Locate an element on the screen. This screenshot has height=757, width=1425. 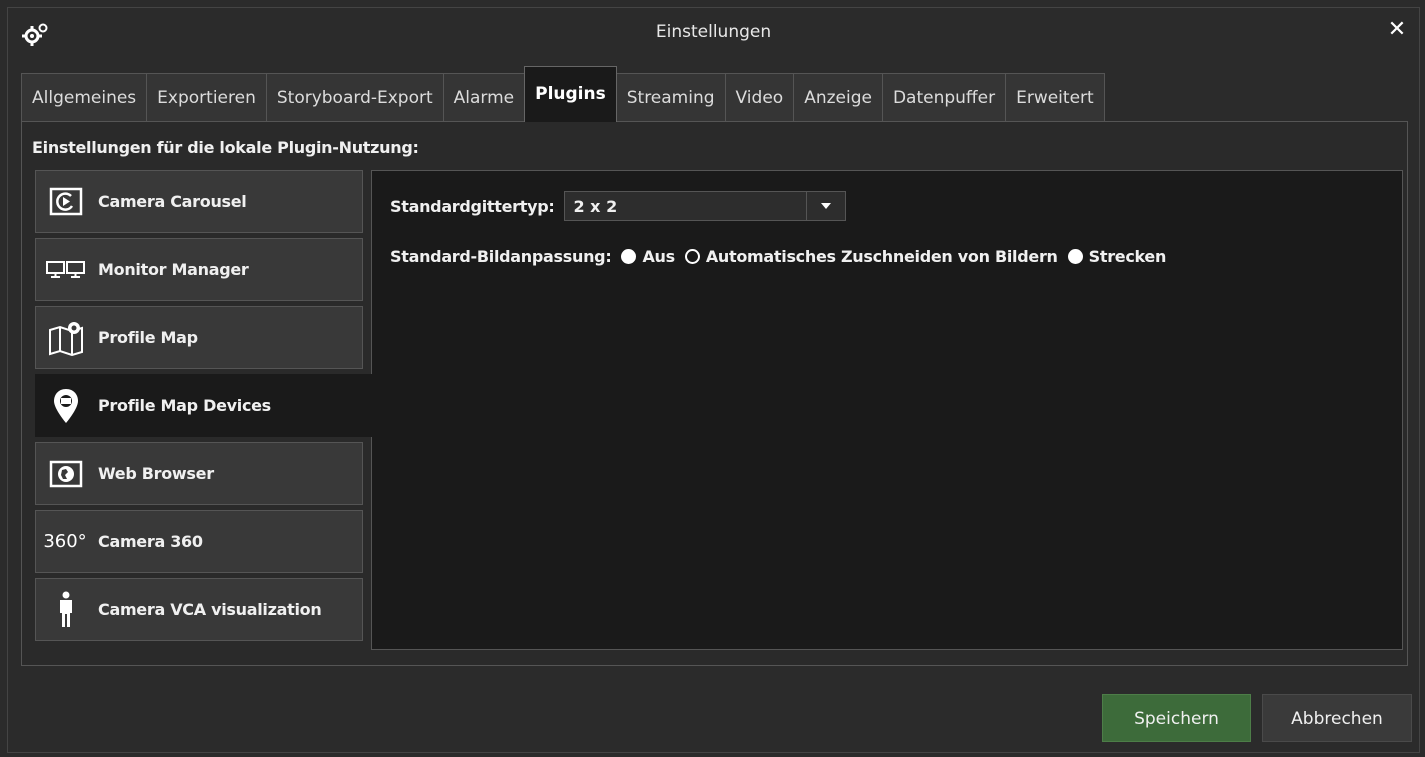
radio-strecken is located at coordinates (1075, 256).